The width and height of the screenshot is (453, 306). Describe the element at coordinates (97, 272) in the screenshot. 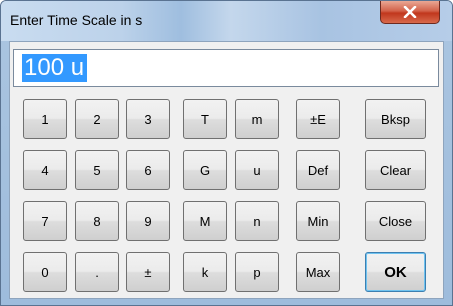

I see `key-decimal-point: .` at that location.